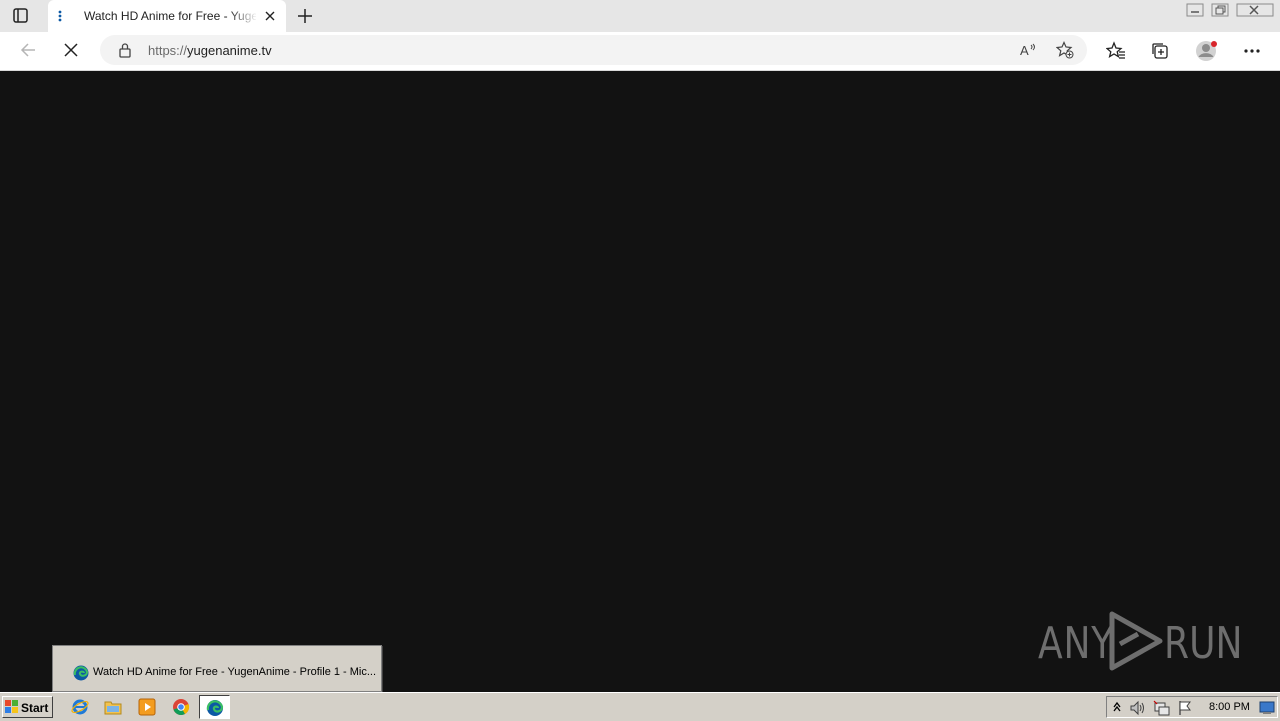 This screenshot has height=721, width=1280. Describe the element at coordinates (1065, 50) in the screenshot. I see `add-favorite-icon` at that location.